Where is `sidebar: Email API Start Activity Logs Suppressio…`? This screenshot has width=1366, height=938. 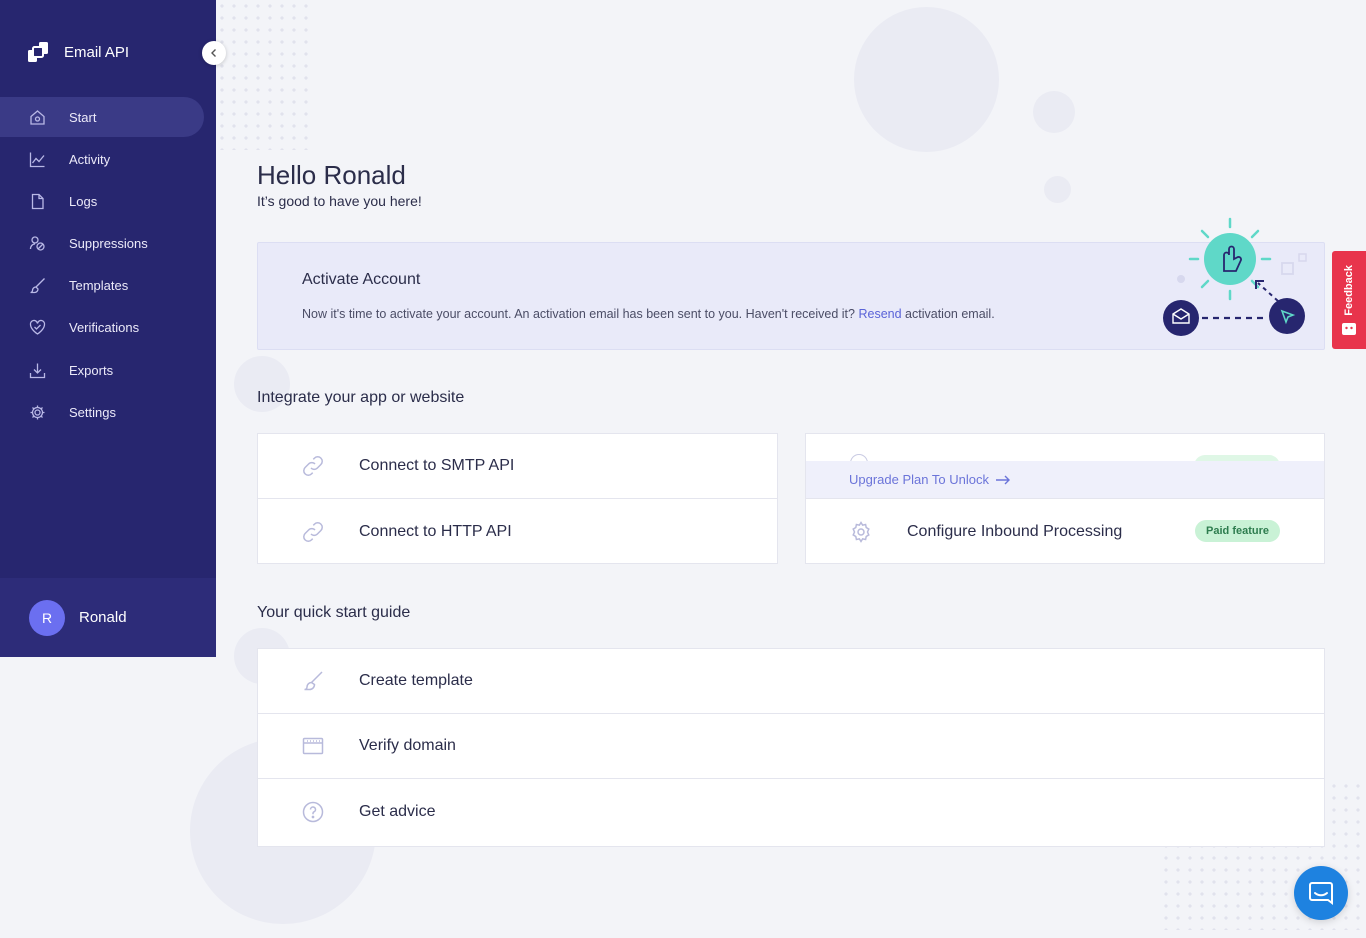
sidebar: Email API Start Activity Logs Suppressio… is located at coordinates (108, 328).